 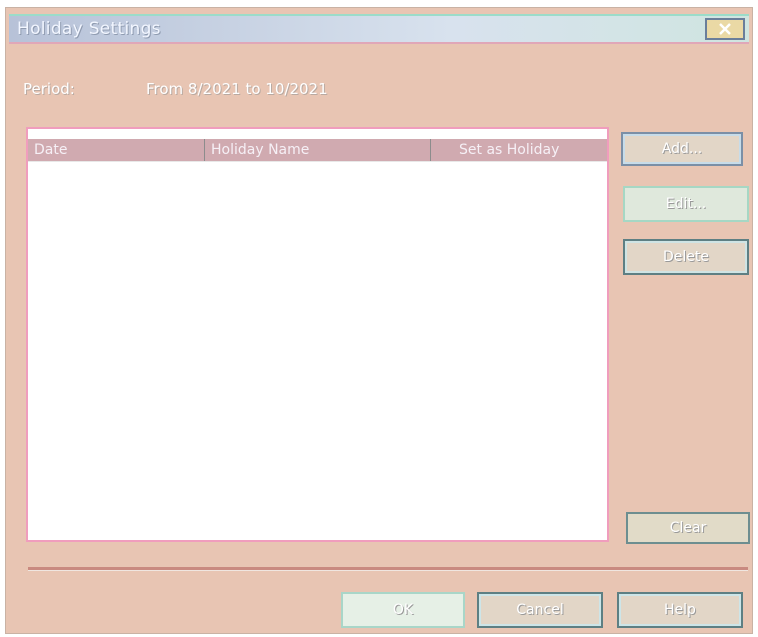 I want to click on delete-button: Delete, so click(x=686, y=257).